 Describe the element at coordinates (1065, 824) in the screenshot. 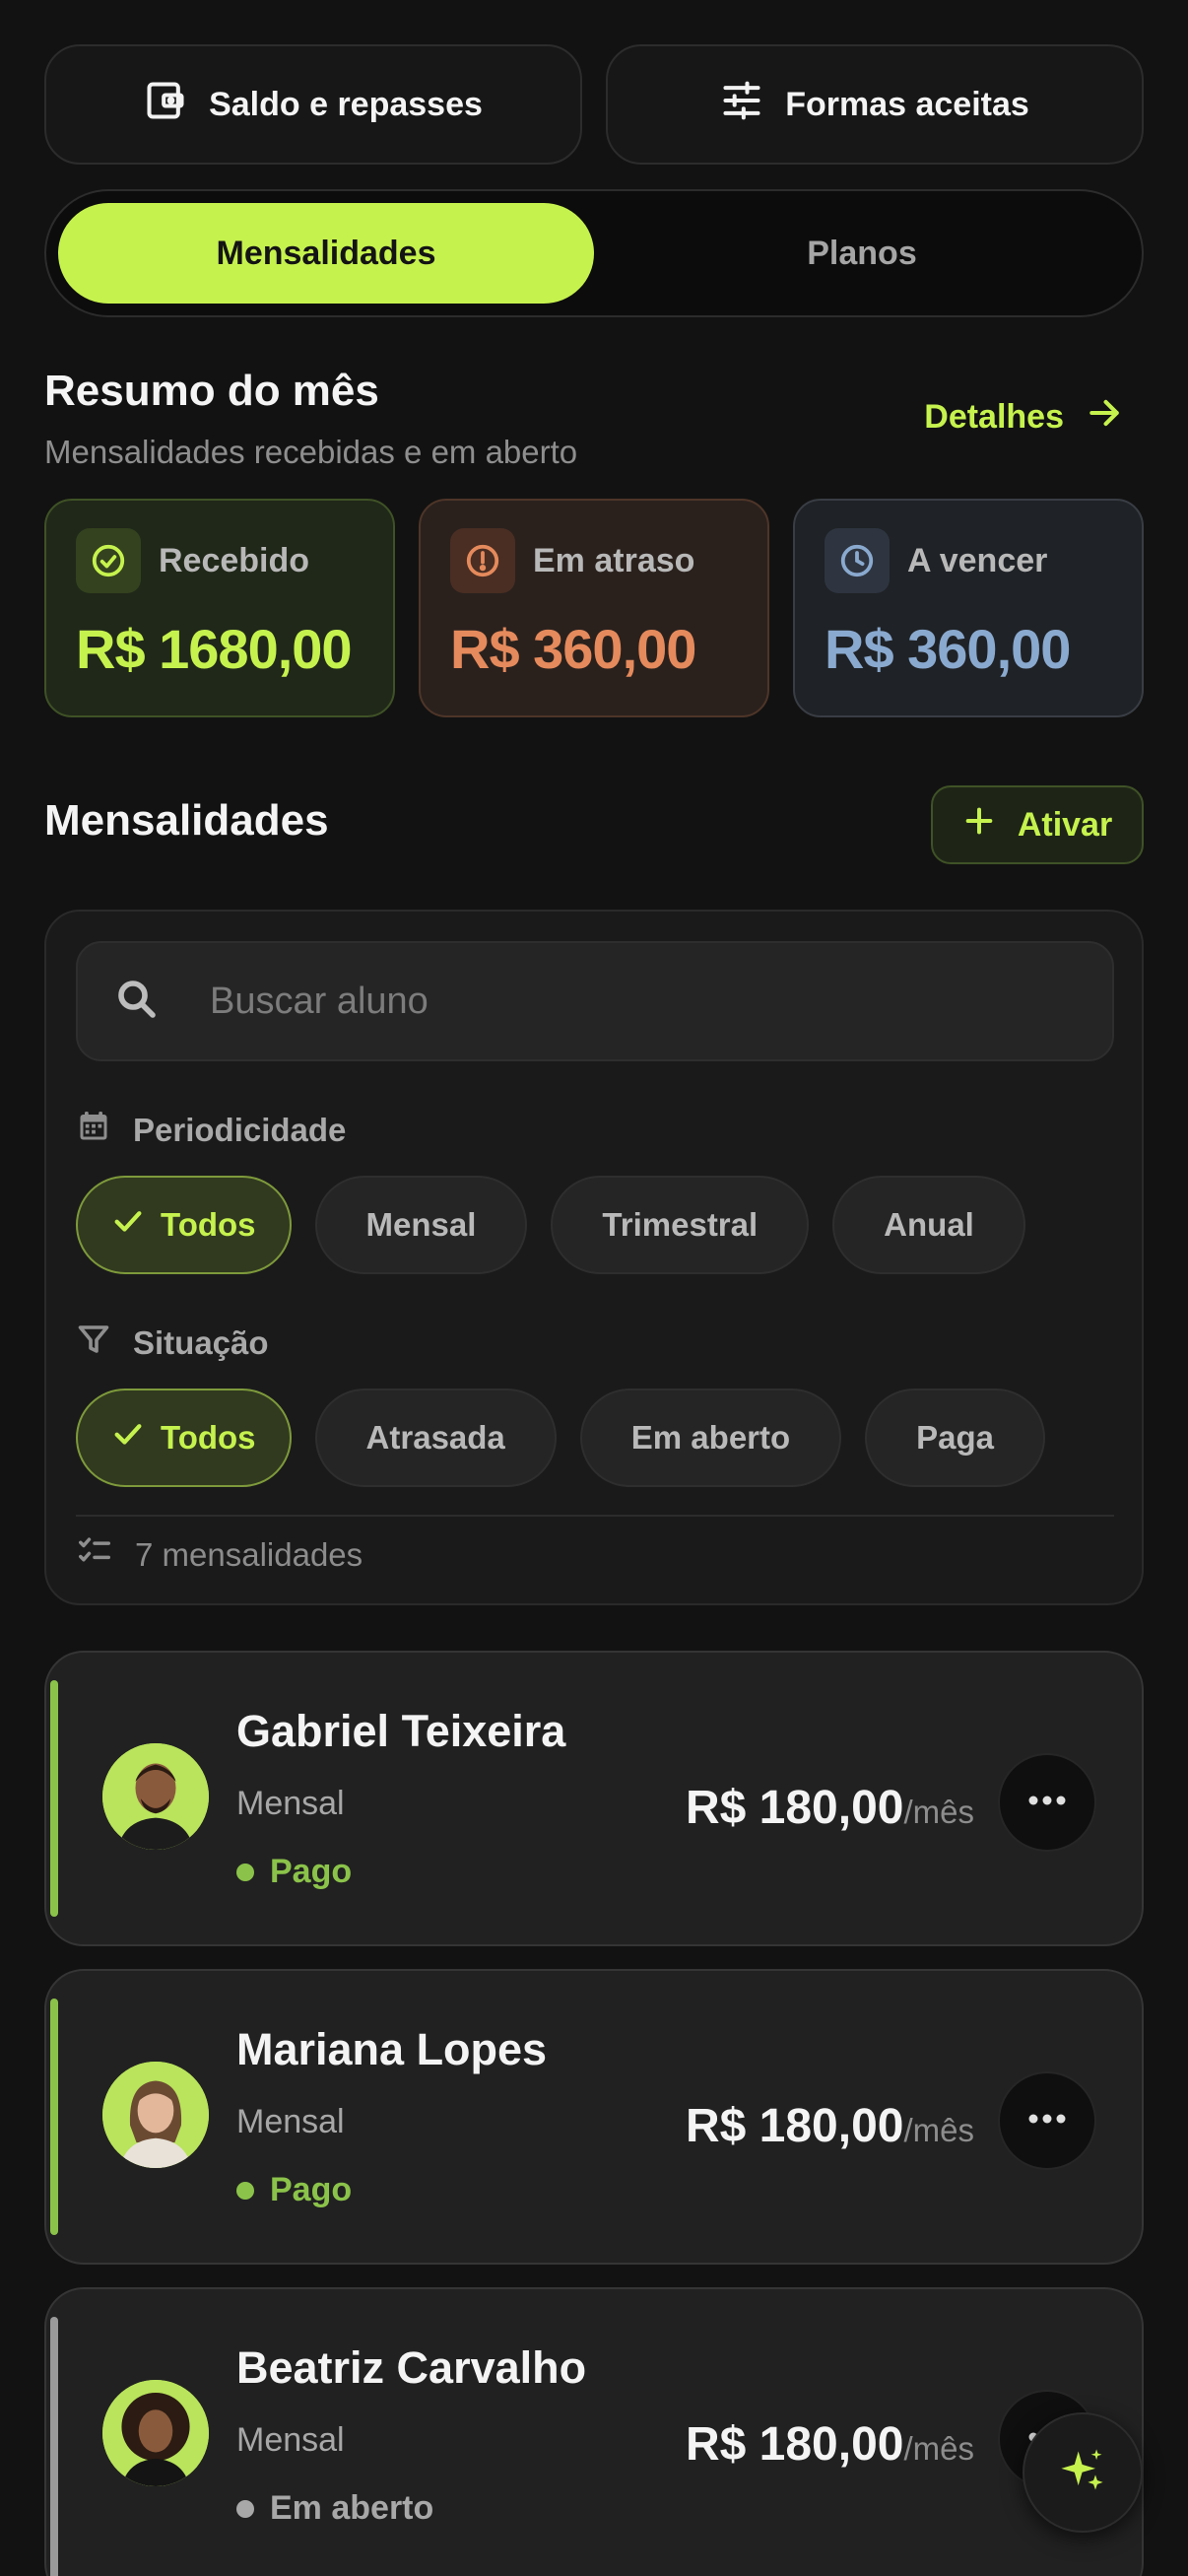

I see `activate-label: Ativar` at that location.